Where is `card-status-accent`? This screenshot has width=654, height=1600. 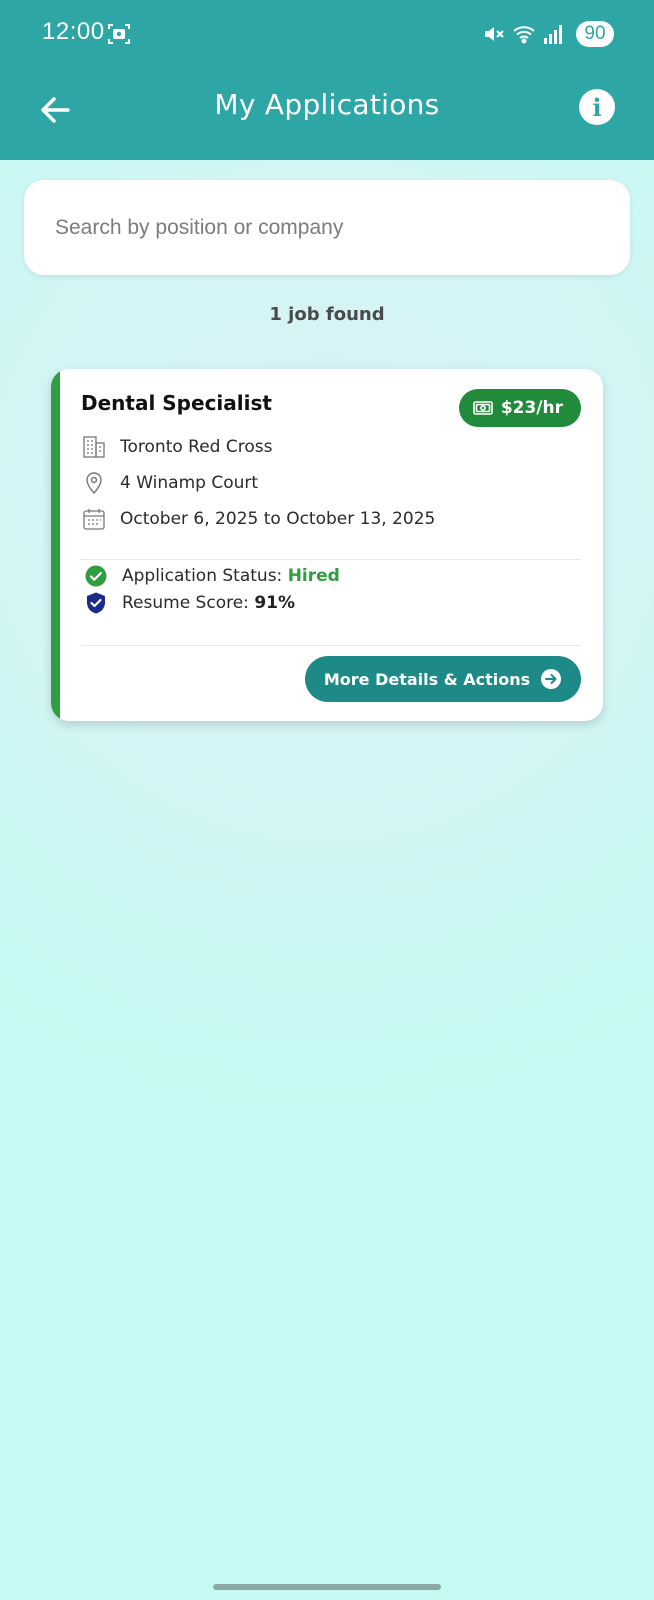 card-status-accent is located at coordinates (55, 545).